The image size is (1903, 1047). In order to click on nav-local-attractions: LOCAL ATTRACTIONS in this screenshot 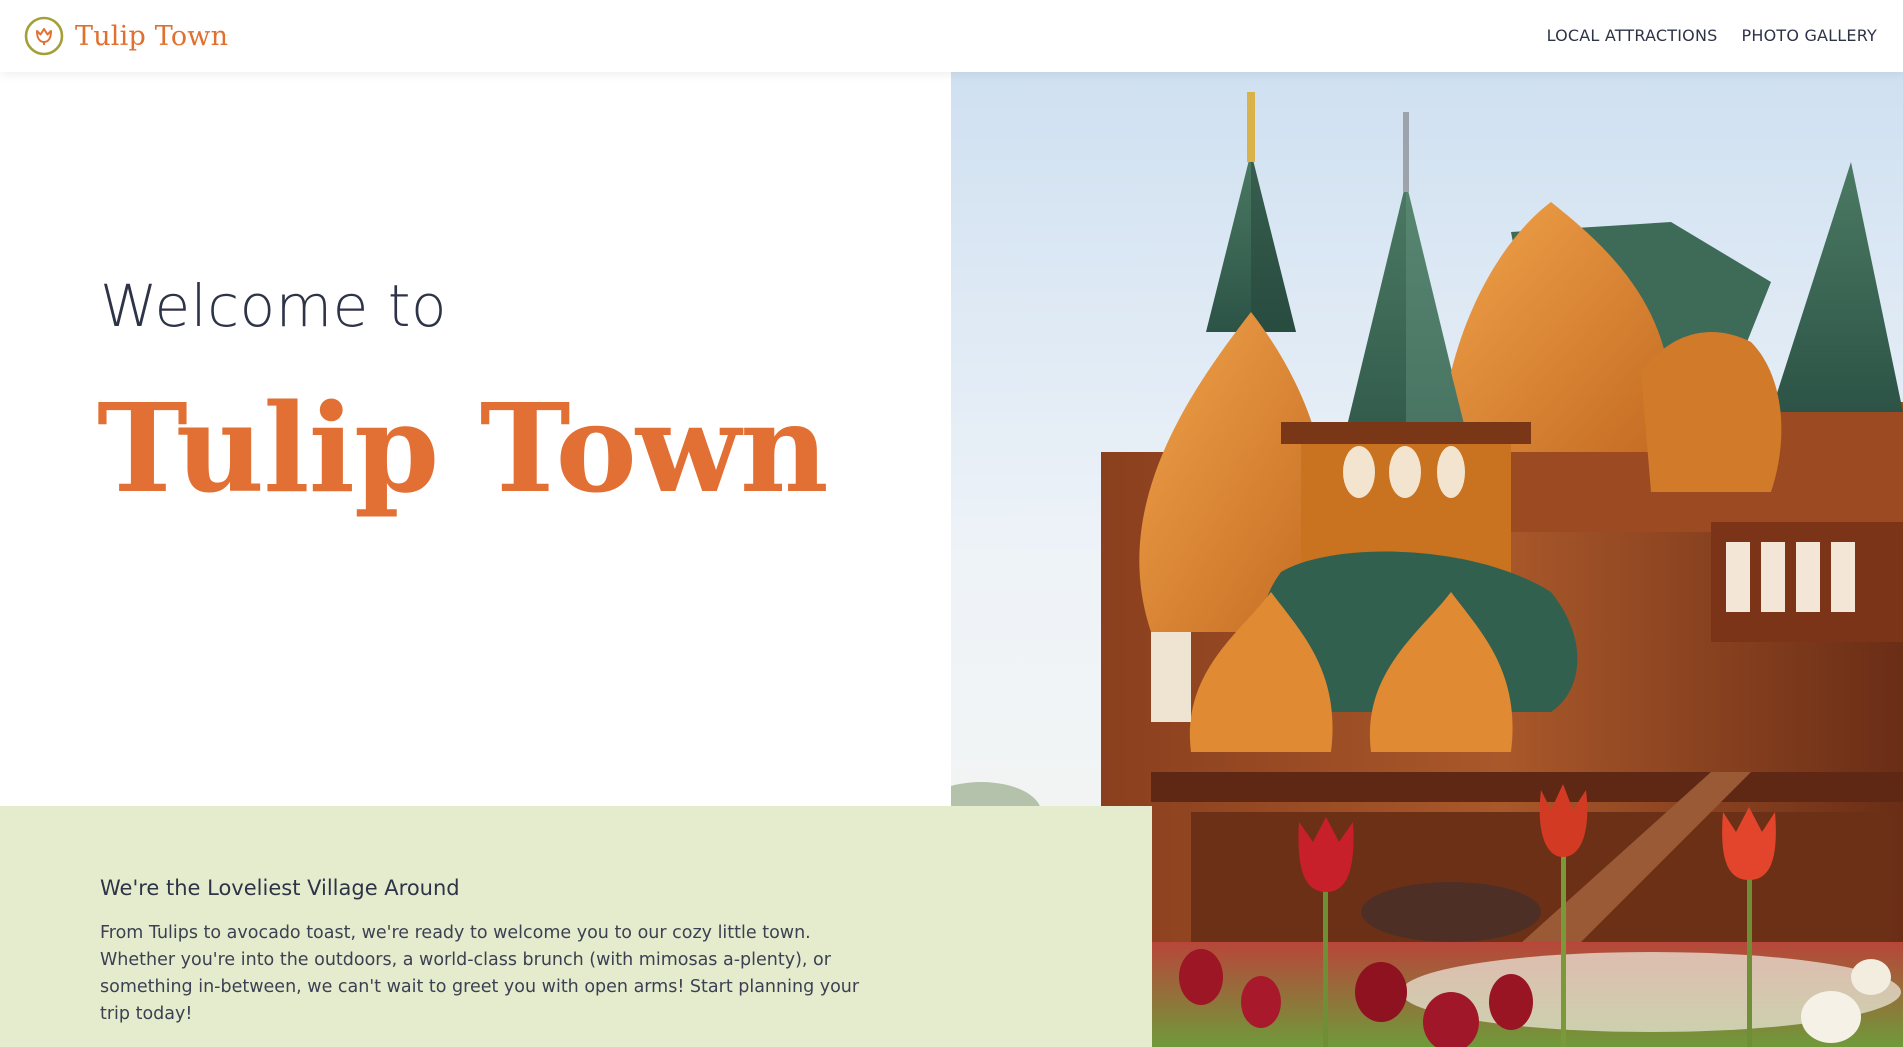, I will do `click(1632, 36)`.